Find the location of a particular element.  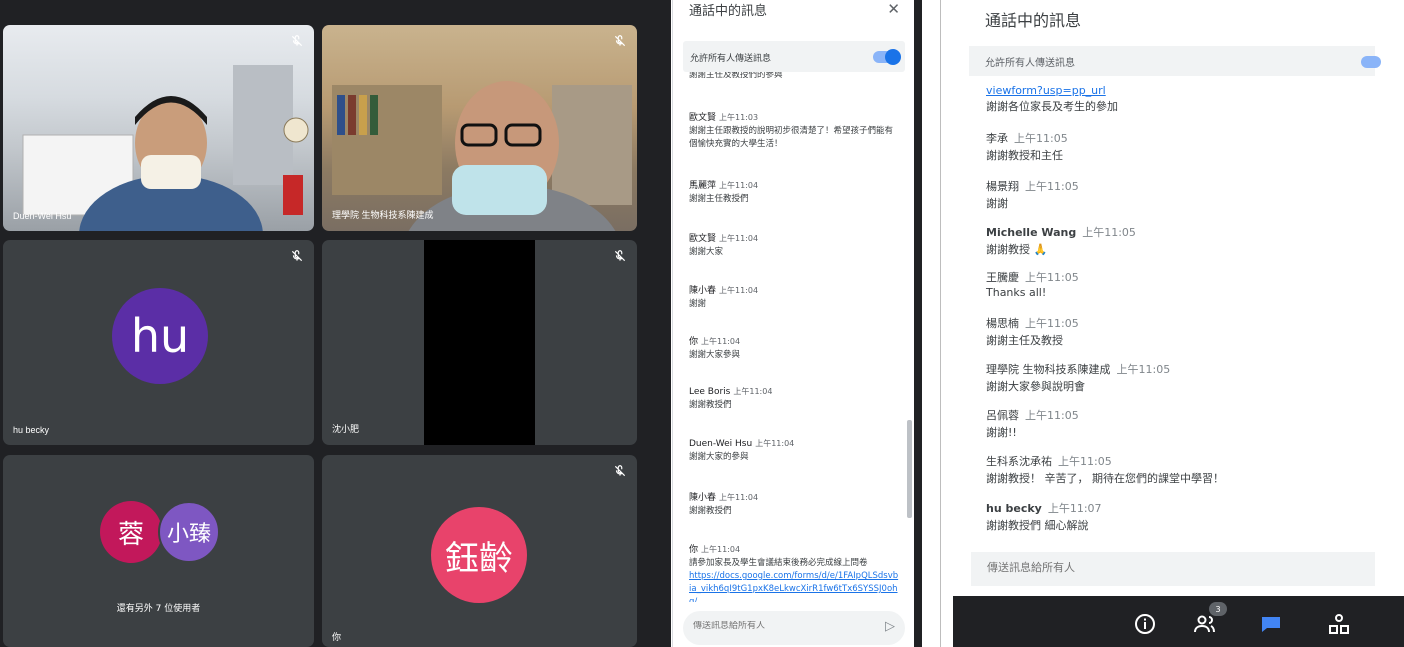

activities-icon is located at coordinates (1339, 624).